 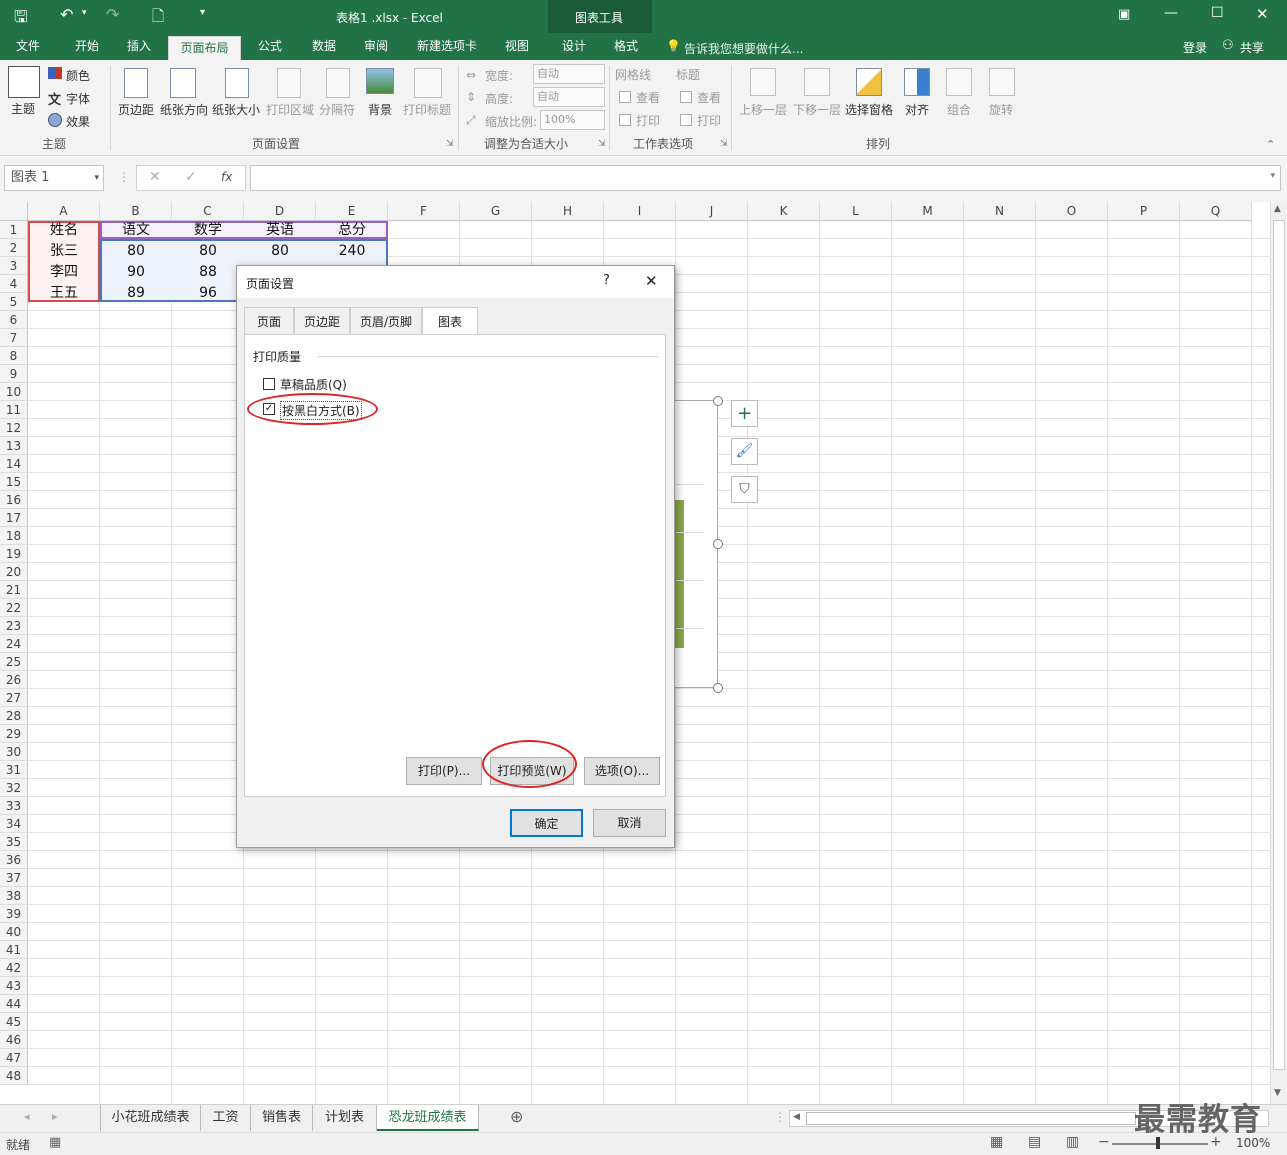 I want to click on sign-in-link: 登录, so click(x=1195, y=47).